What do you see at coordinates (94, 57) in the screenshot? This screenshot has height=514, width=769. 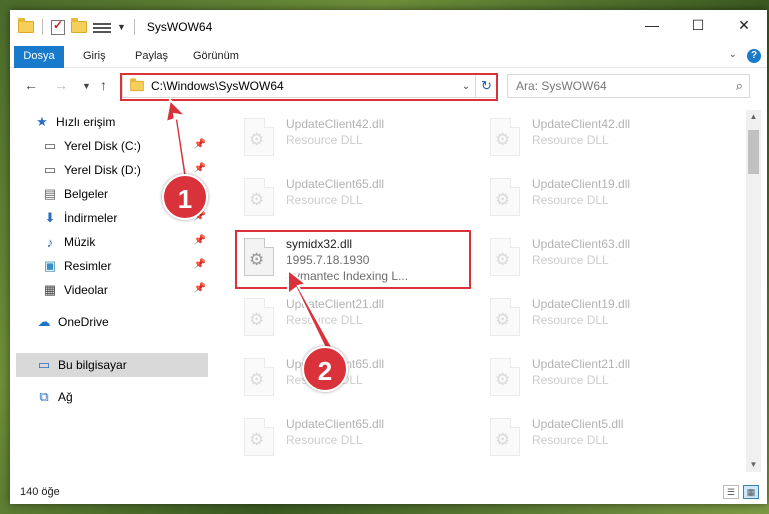 I see `tab-home: Giriş` at bounding box center [94, 57].